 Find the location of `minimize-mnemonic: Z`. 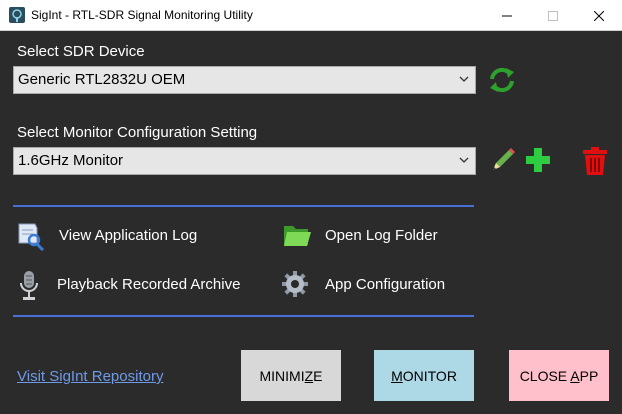

minimize-mnemonic: Z is located at coordinates (309, 375).